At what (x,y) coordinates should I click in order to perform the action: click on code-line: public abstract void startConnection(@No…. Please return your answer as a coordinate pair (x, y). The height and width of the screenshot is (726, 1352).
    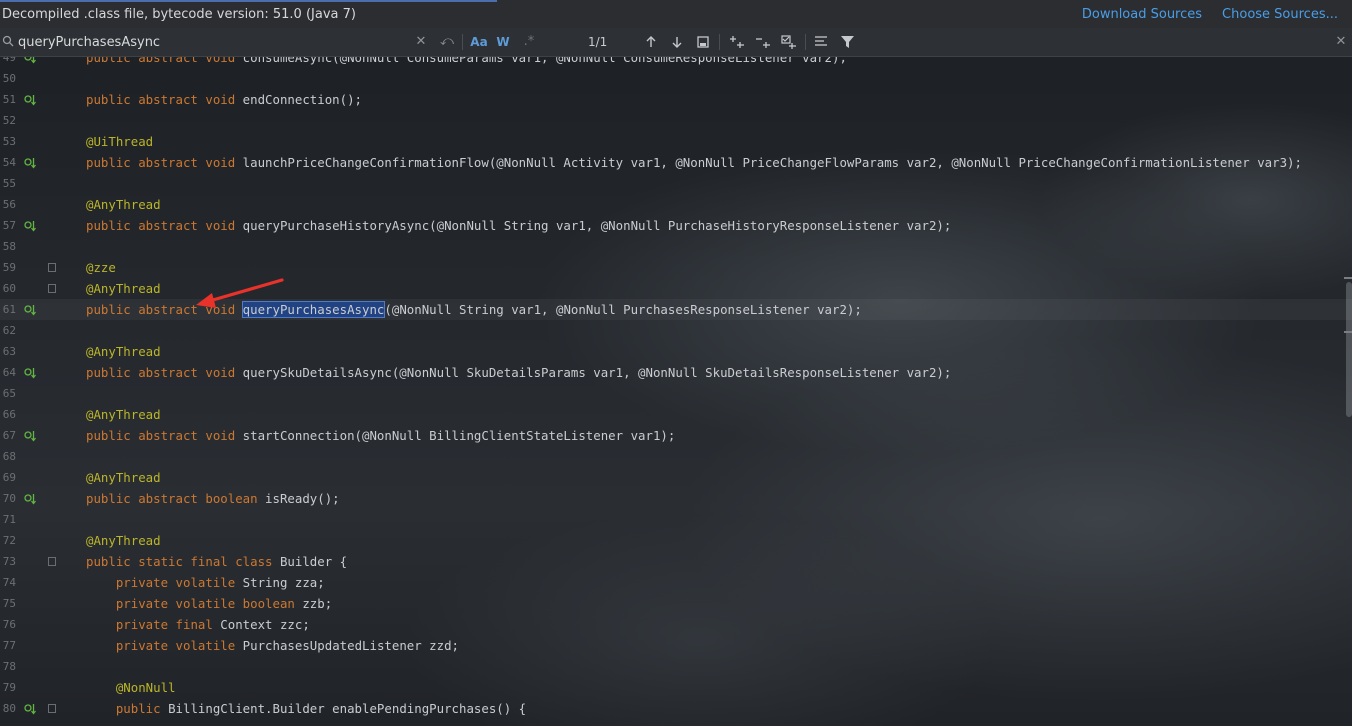
    Looking at the image, I should click on (380, 435).